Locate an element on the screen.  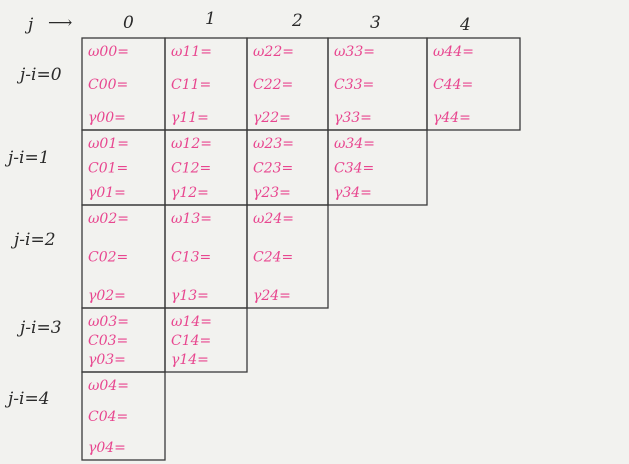
table-cell: ω44= C44= γ44= is located at coordinates (473, 84).